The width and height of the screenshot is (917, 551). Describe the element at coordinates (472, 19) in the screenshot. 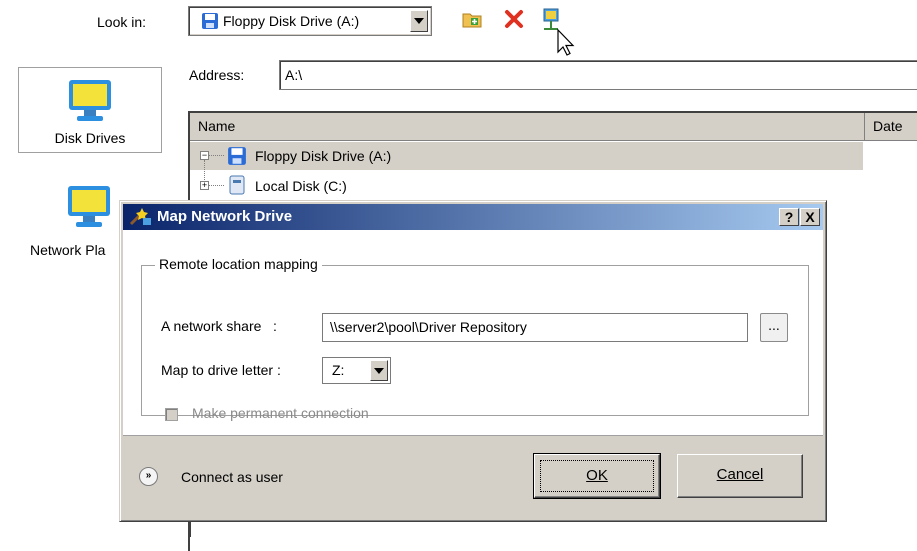

I see `new-folder-icon` at that location.